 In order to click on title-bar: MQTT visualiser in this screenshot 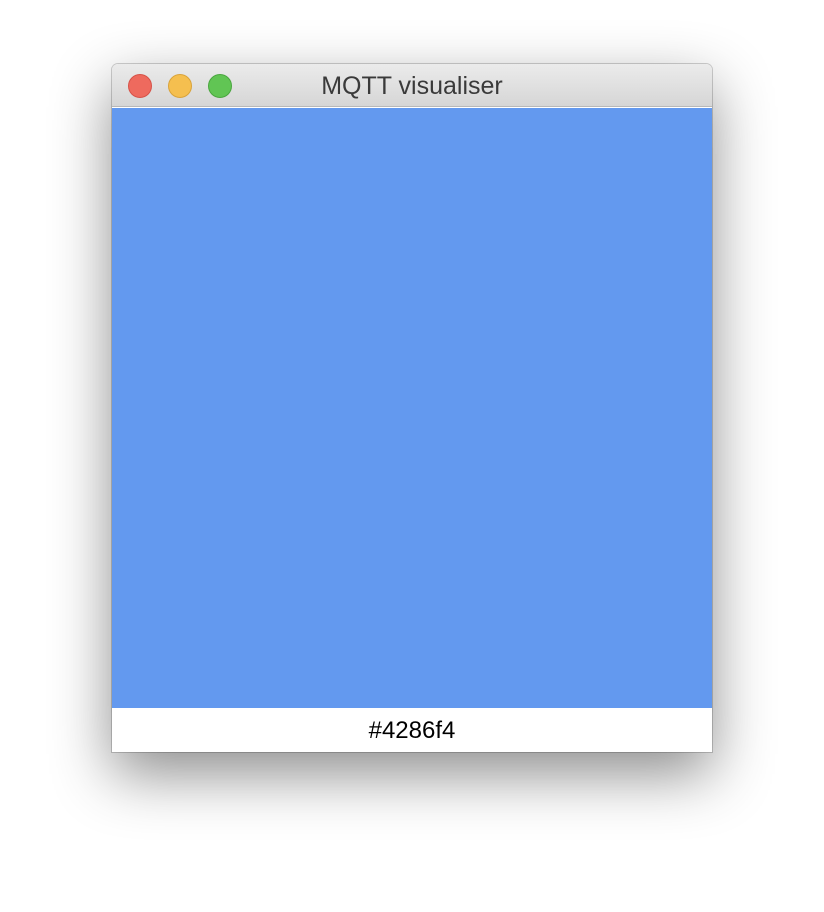, I will do `click(412, 85)`.